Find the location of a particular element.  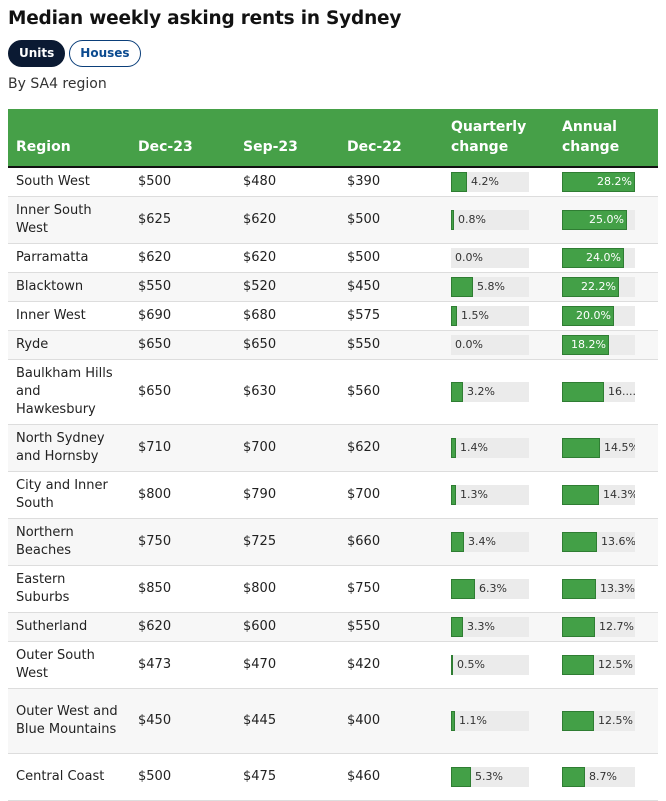

quarterly-bar-track: 1.3% is located at coordinates (490, 494).